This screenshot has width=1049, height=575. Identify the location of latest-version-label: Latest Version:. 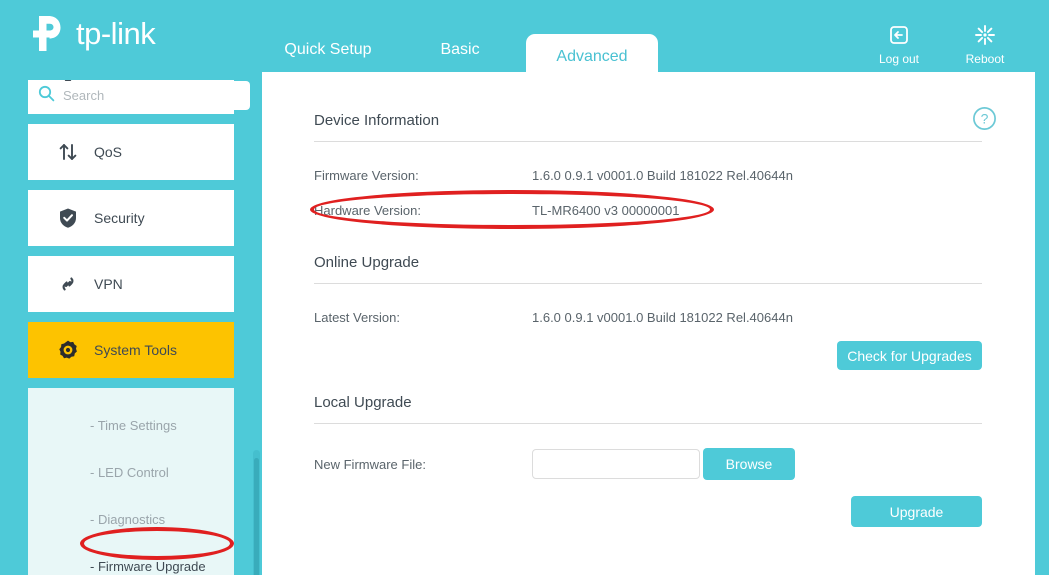
(357, 317).